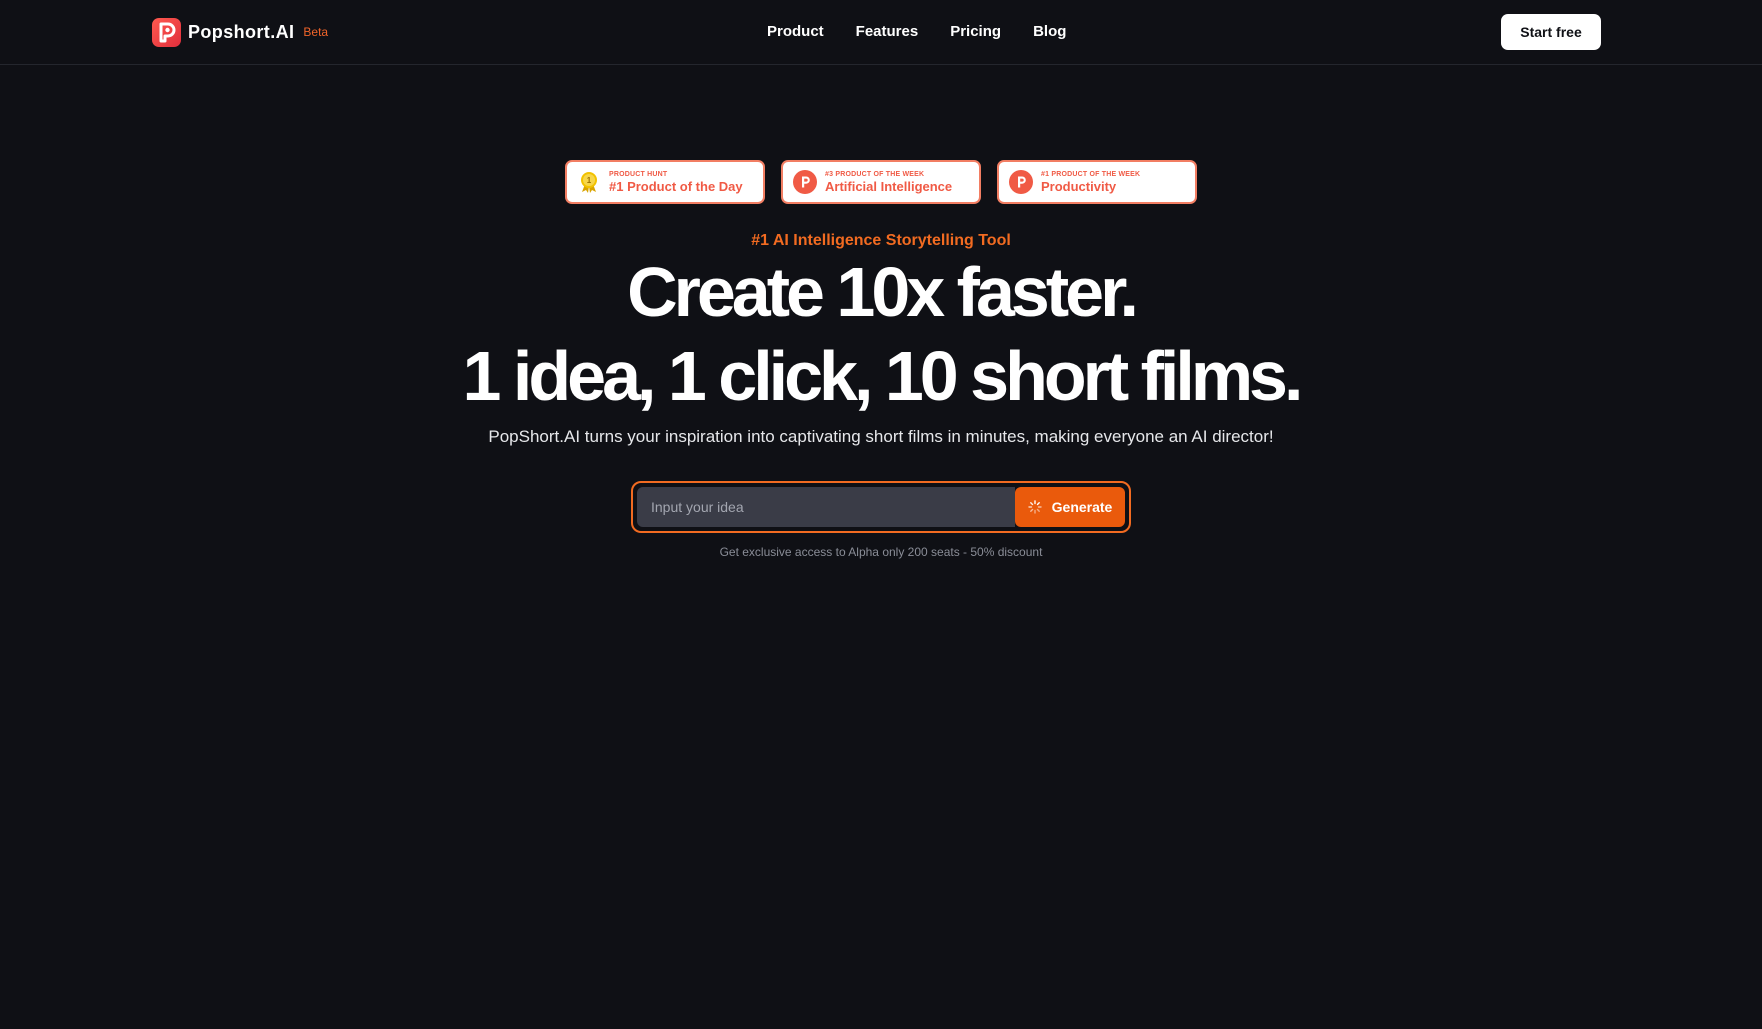 This screenshot has height=1029, width=1762. I want to click on nav-blog: Blog, so click(1049, 32).